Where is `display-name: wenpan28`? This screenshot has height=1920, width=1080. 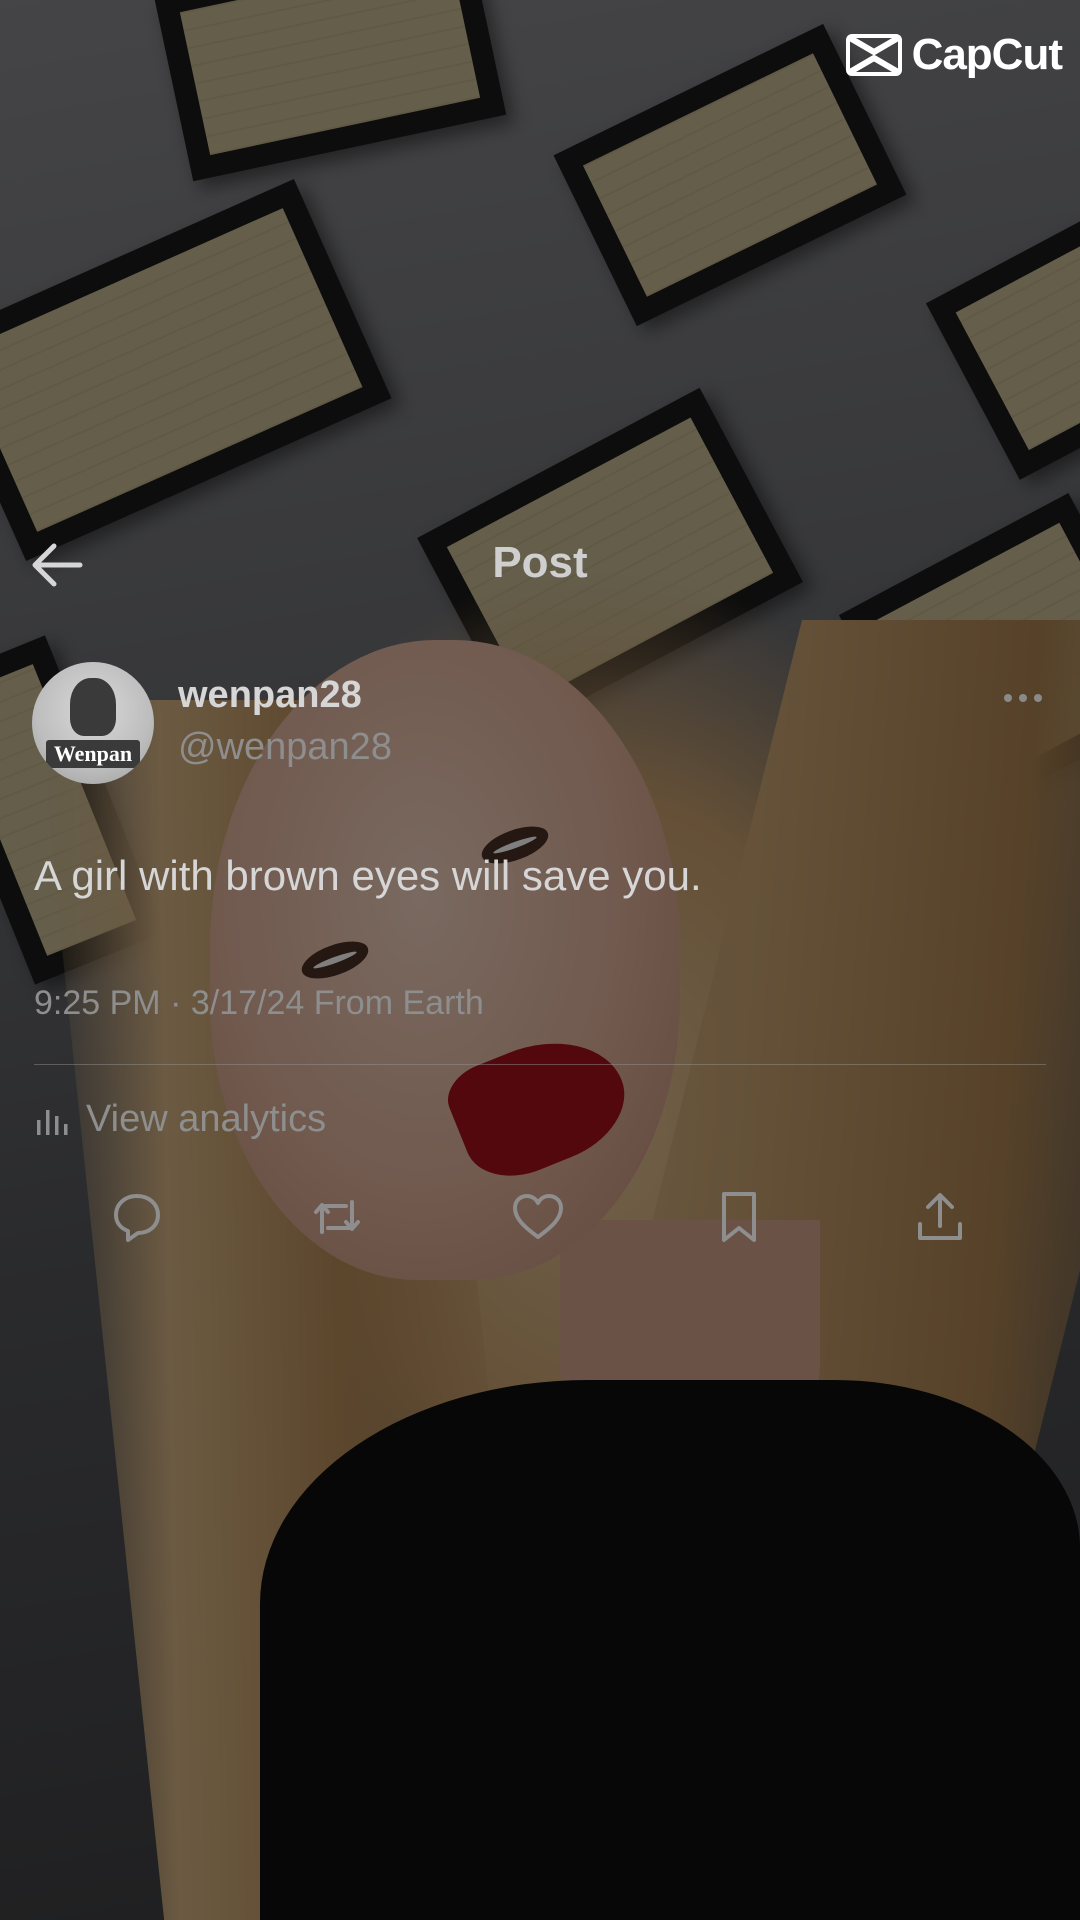
display-name: wenpan28 is located at coordinates (270, 695).